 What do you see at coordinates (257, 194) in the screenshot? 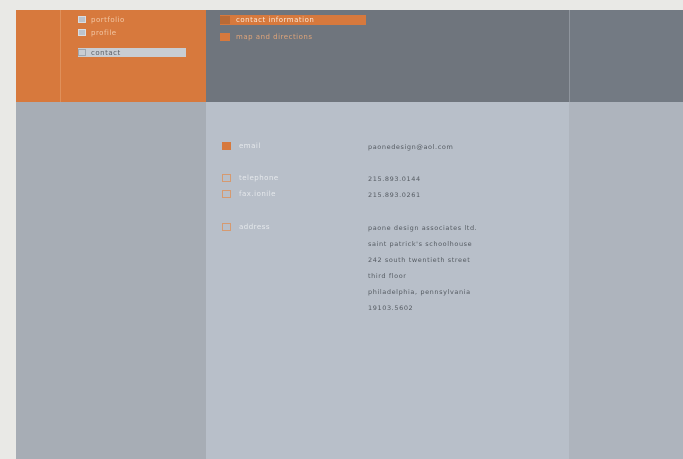
I see `fax-label: fax.ionile` at bounding box center [257, 194].